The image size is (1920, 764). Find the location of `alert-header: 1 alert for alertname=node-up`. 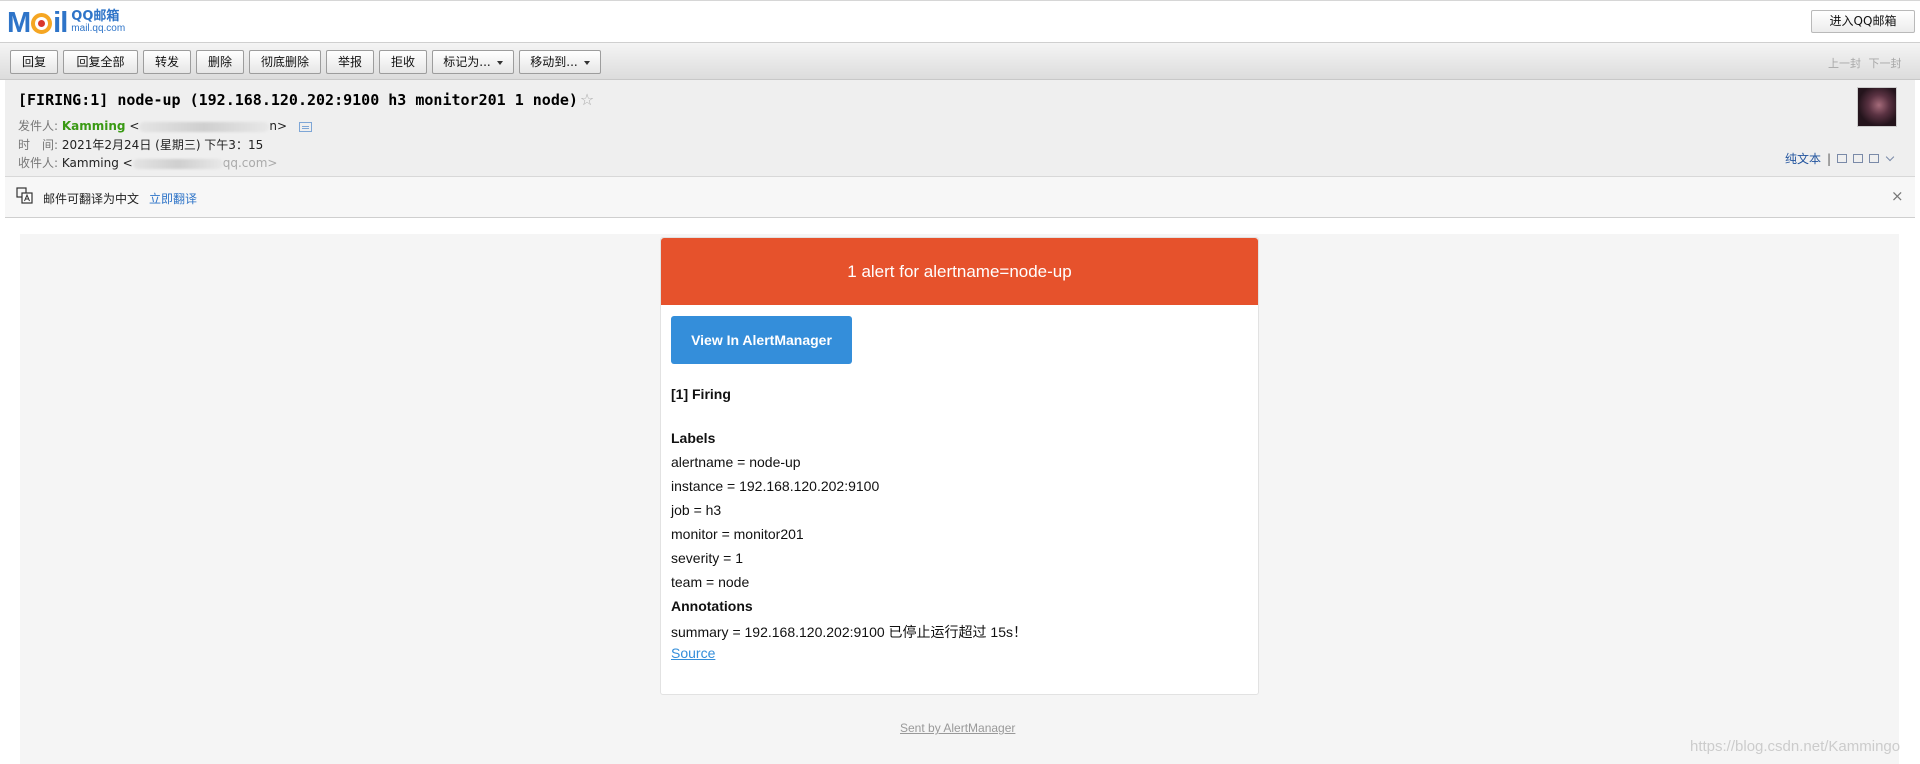

alert-header: 1 alert for alertname=node-up is located at coordinates (959, 271).